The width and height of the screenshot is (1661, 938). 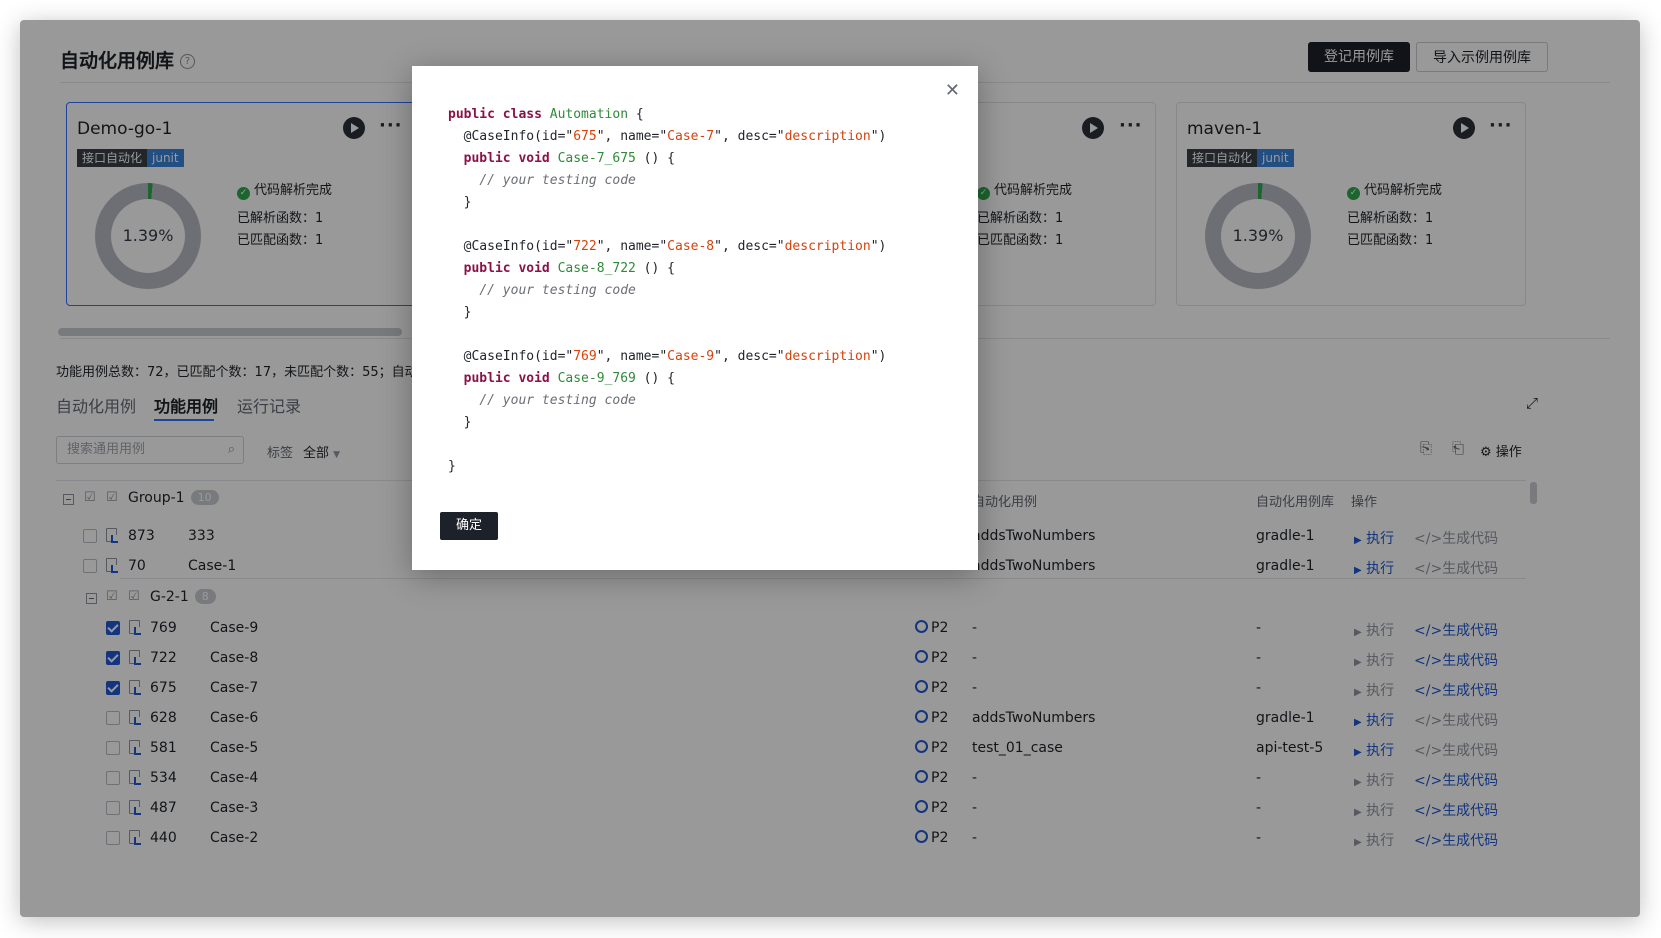 I want to click on close-icon: ✕, so click(x=952, y=90).